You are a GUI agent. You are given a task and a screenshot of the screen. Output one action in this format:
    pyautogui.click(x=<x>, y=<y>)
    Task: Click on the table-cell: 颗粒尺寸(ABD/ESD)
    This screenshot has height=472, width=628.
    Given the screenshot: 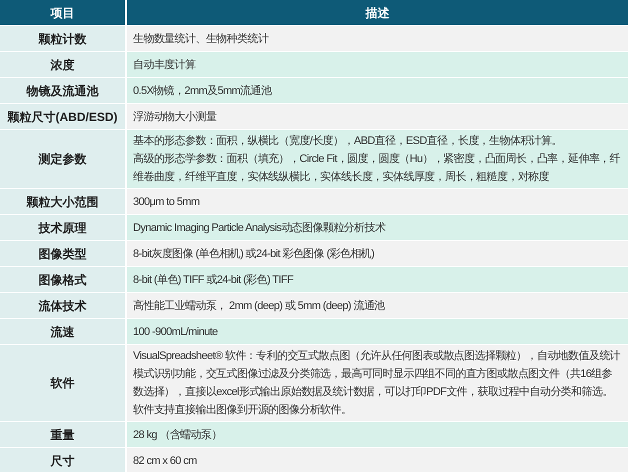 What is the action you would take?
    pyautogui.click(x=62, y=116)
    